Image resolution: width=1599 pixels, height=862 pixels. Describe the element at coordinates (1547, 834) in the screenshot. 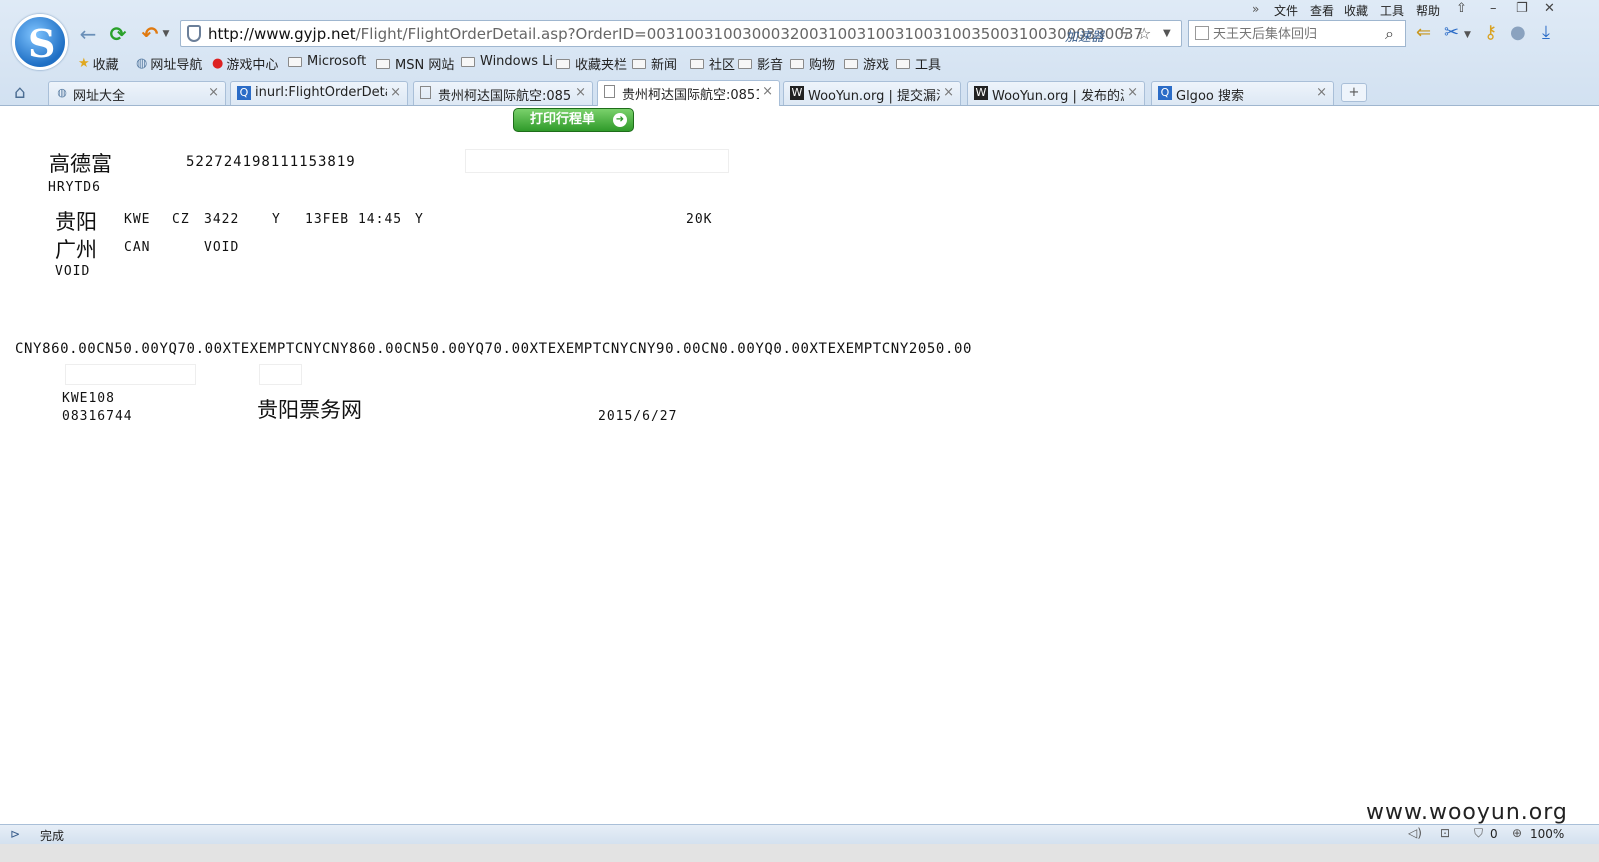

I see `zoom-level: 100%` at that location.